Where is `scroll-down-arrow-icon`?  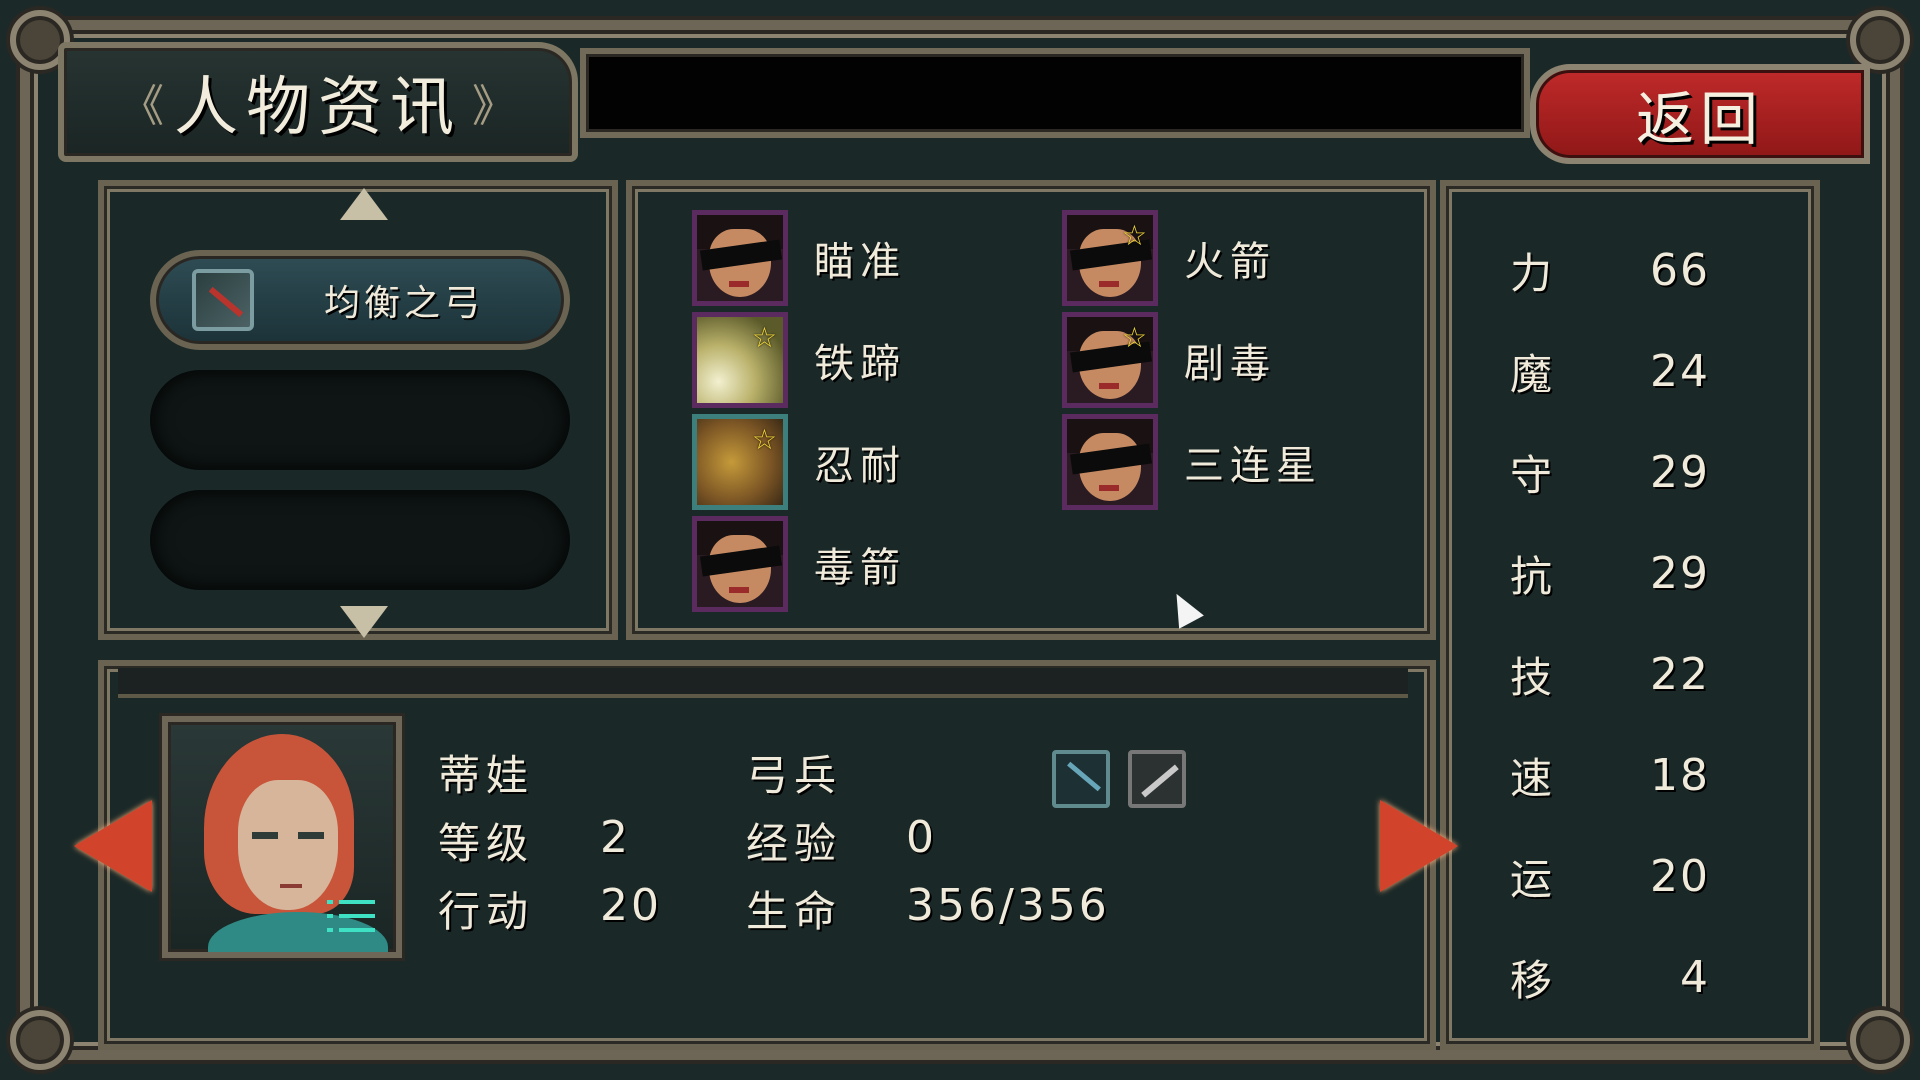
scroll-down-arrow-icon is located at coordinates (364, 622).